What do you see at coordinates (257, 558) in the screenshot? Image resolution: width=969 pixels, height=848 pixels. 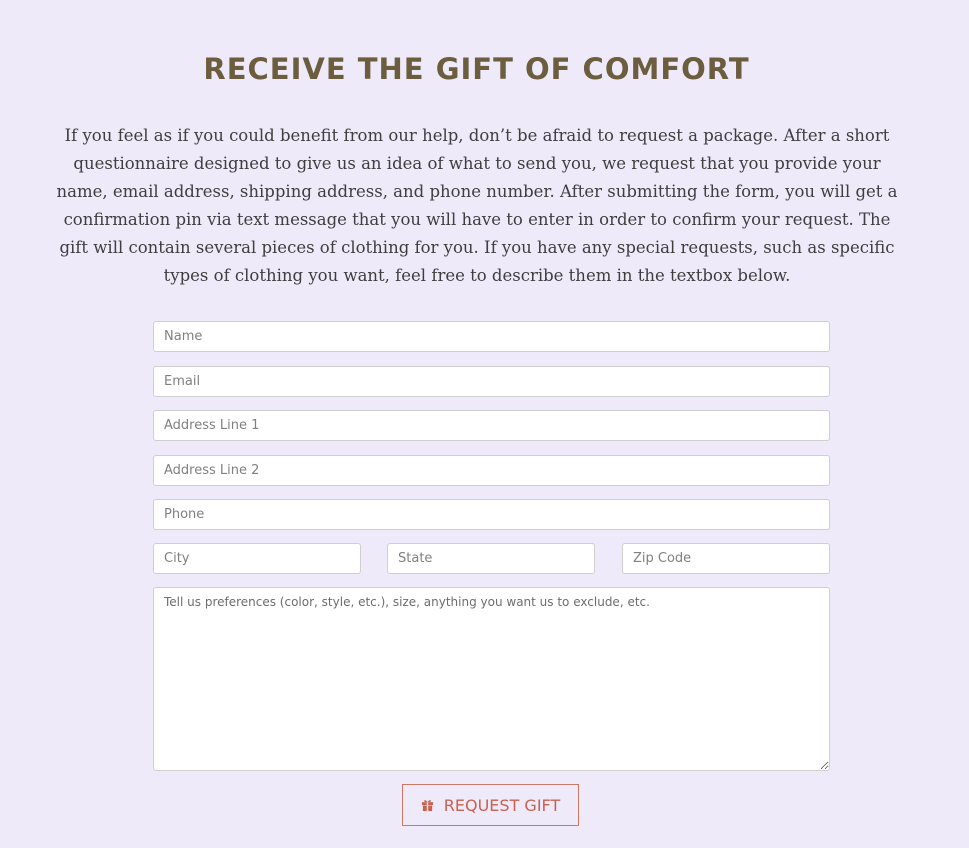 I see `city-field` at bounding box center [257, 558].